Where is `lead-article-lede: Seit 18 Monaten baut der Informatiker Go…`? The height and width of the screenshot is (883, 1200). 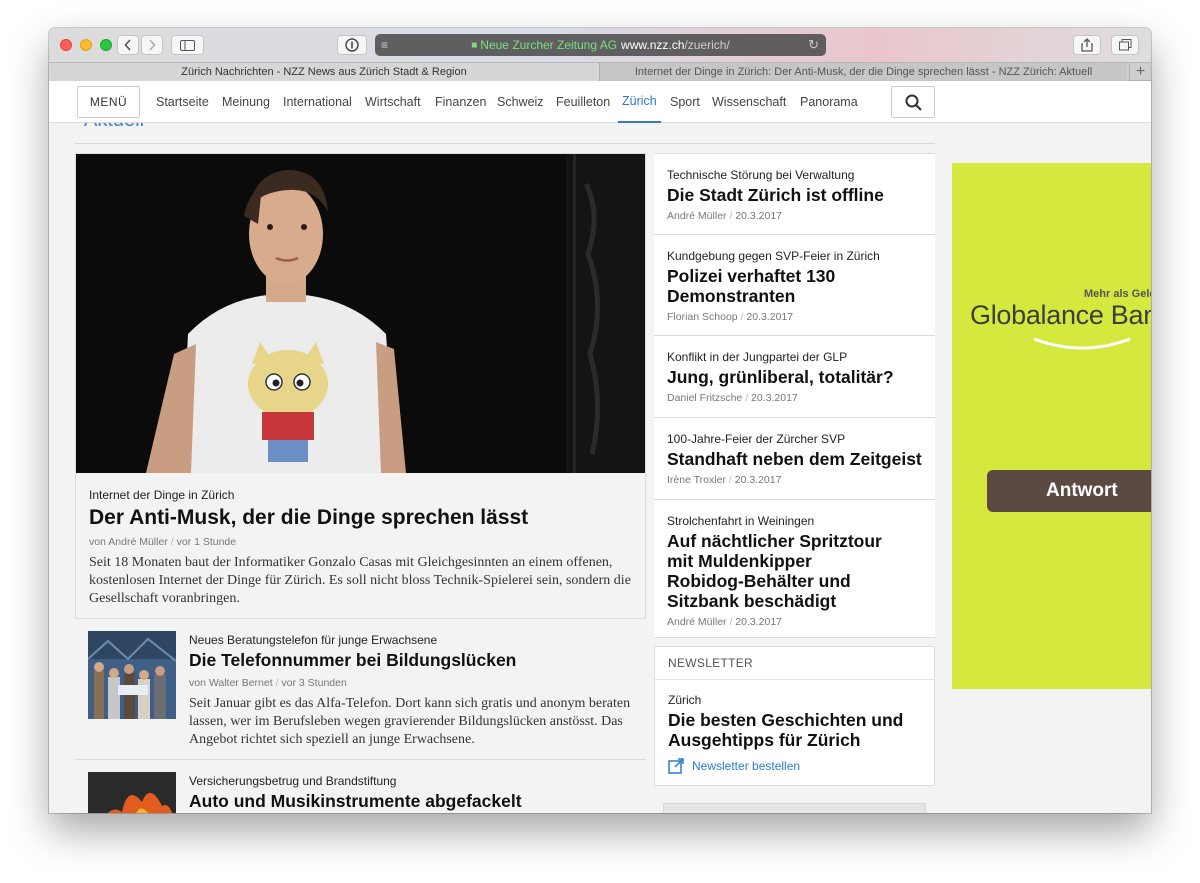 lead-article-lede: Seit 18 Monaten baut der Informatiker Go… is located at coordinates (360, 580).